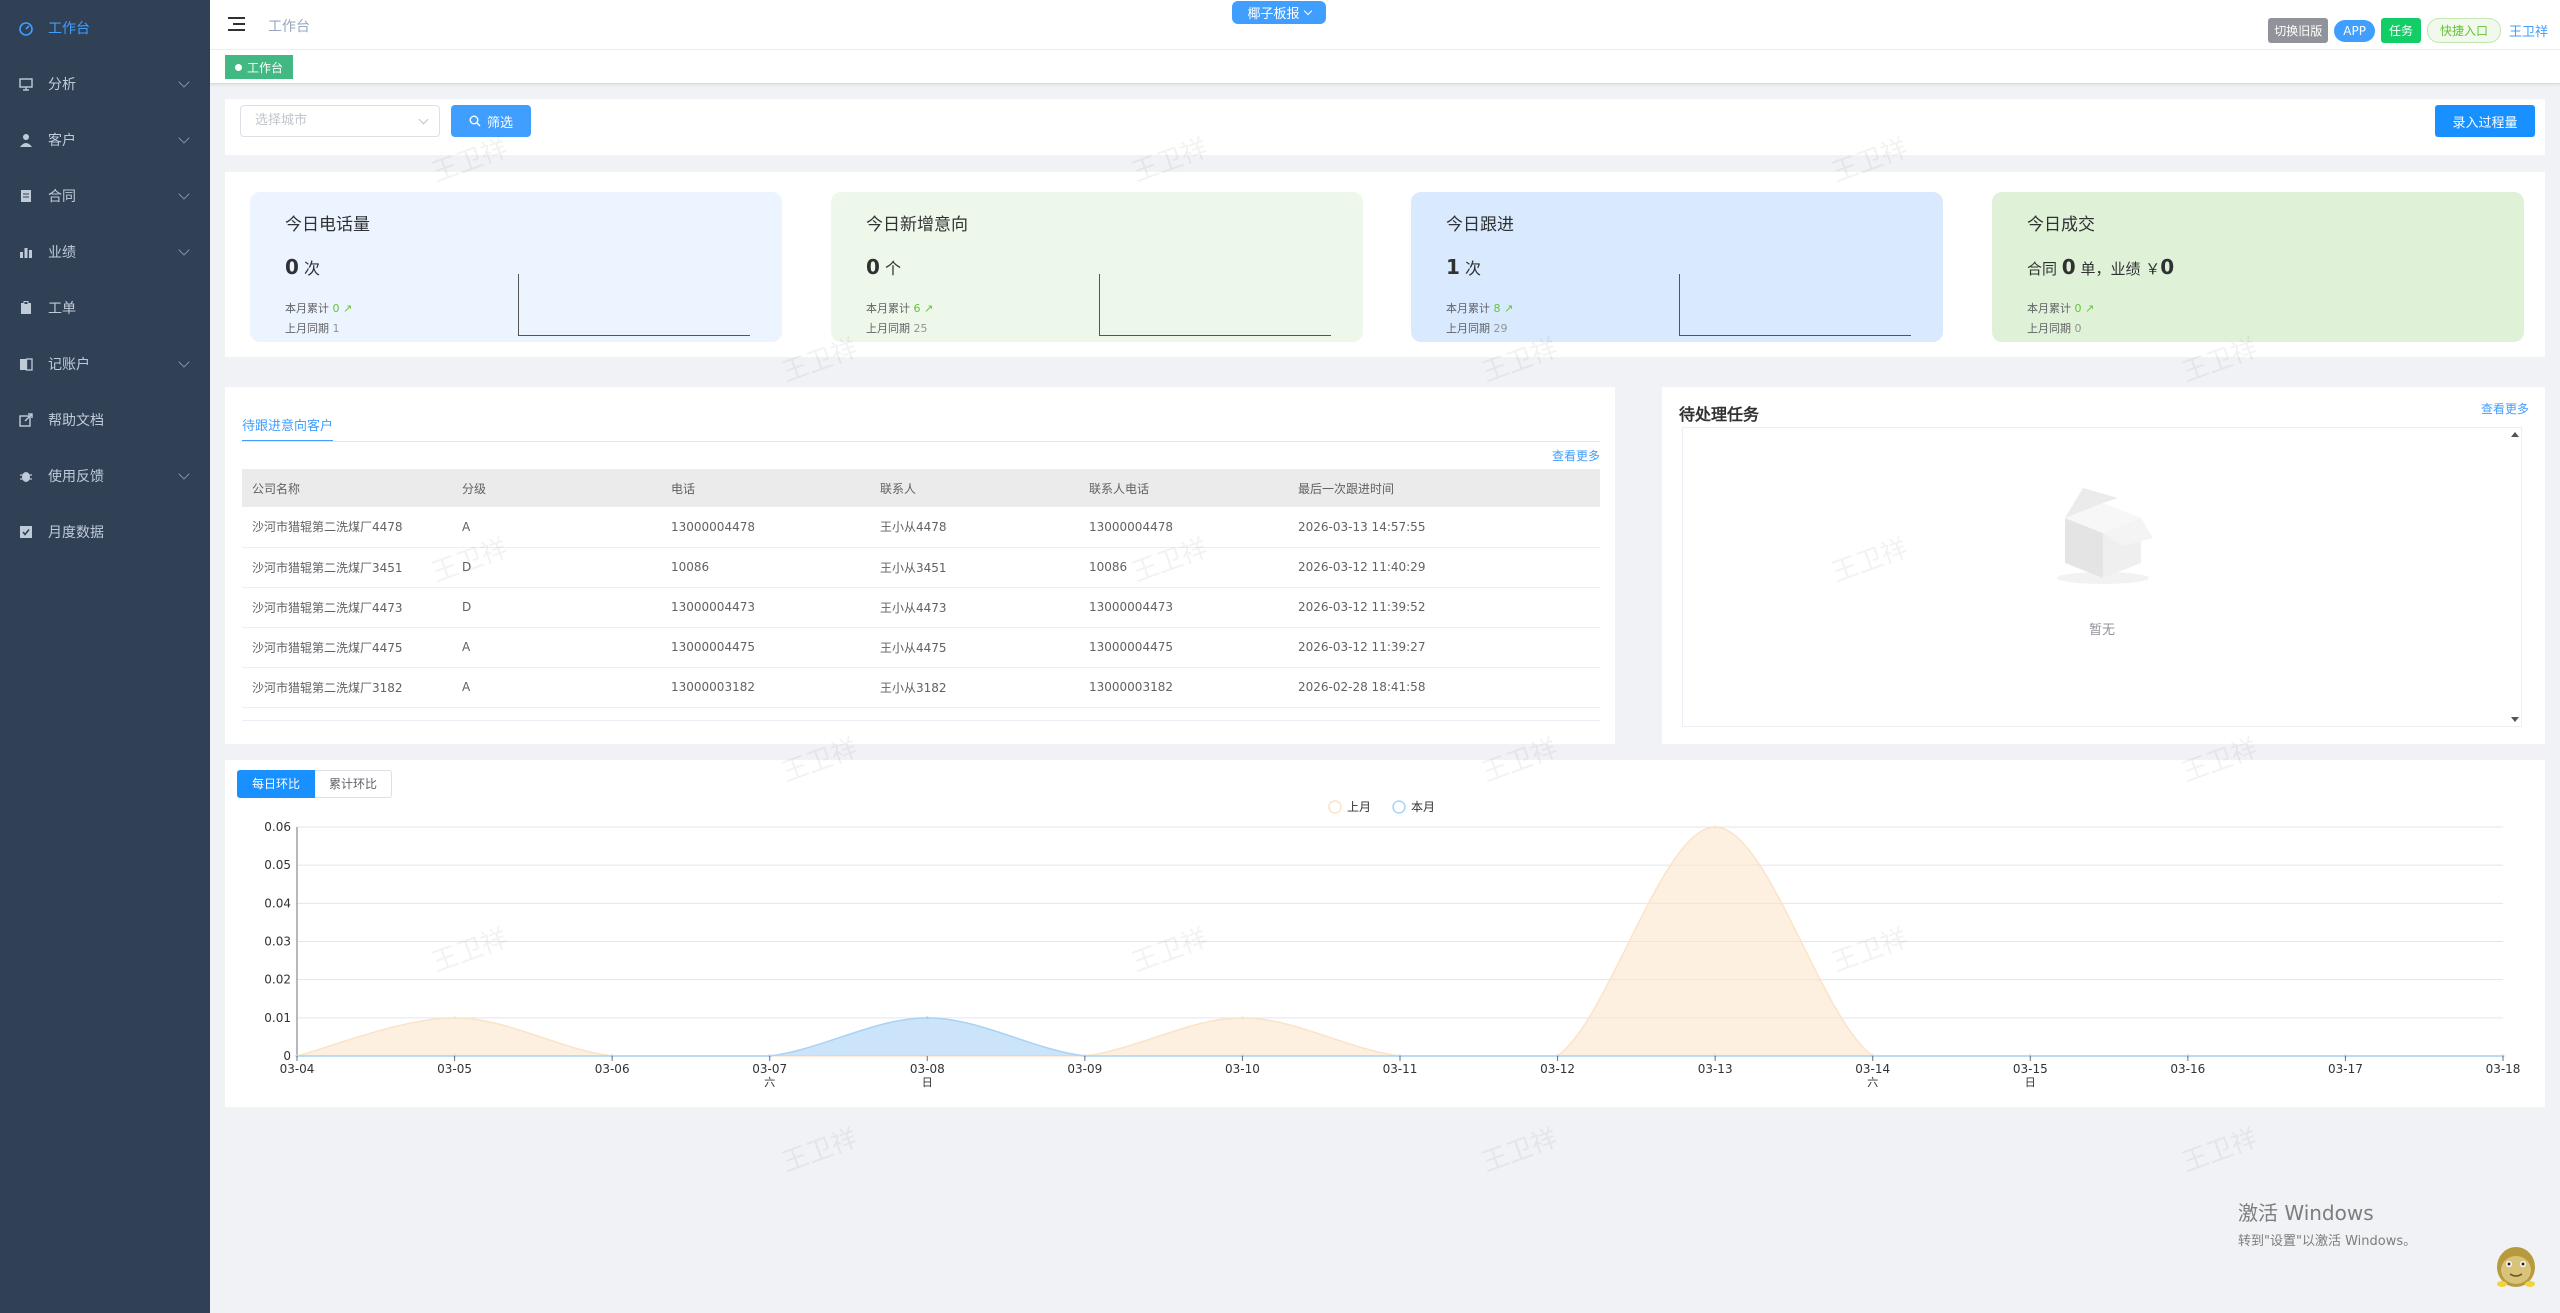  What do you see at coordinates (105, 308) in the screenshot?
I see `sidebar-item-5: 工单` at bounding box center [105, 308].